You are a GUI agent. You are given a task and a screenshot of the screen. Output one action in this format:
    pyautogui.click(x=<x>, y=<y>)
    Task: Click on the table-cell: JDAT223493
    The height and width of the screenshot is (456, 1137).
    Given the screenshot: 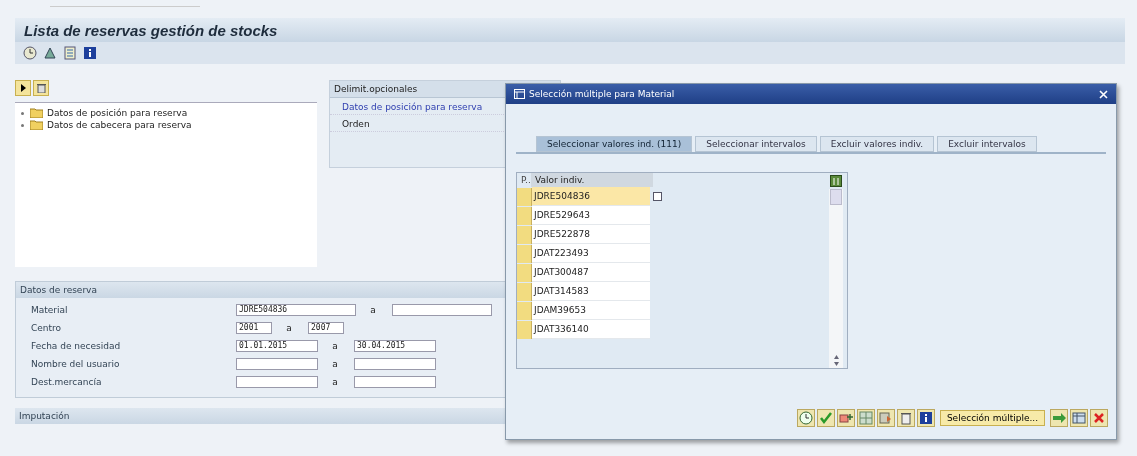 What is the action you would take?
    pyautogui.click(x=591, y=253)
    